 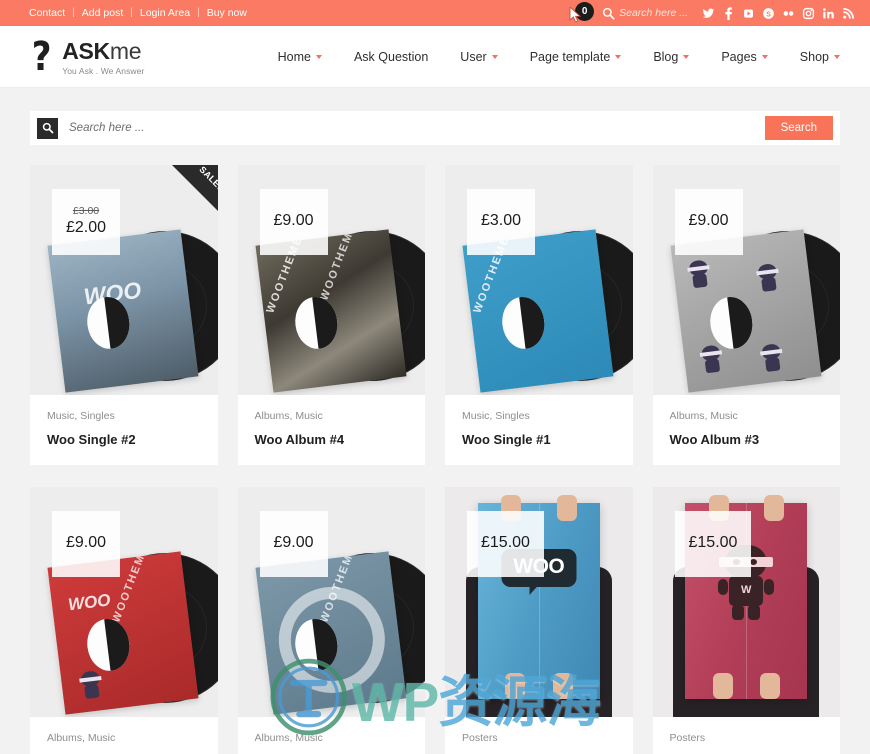 What do you see at coordinates (539, 439) in the screenshot?
I see `product-title: Woo Single #1` at bounding box center [539, 439].